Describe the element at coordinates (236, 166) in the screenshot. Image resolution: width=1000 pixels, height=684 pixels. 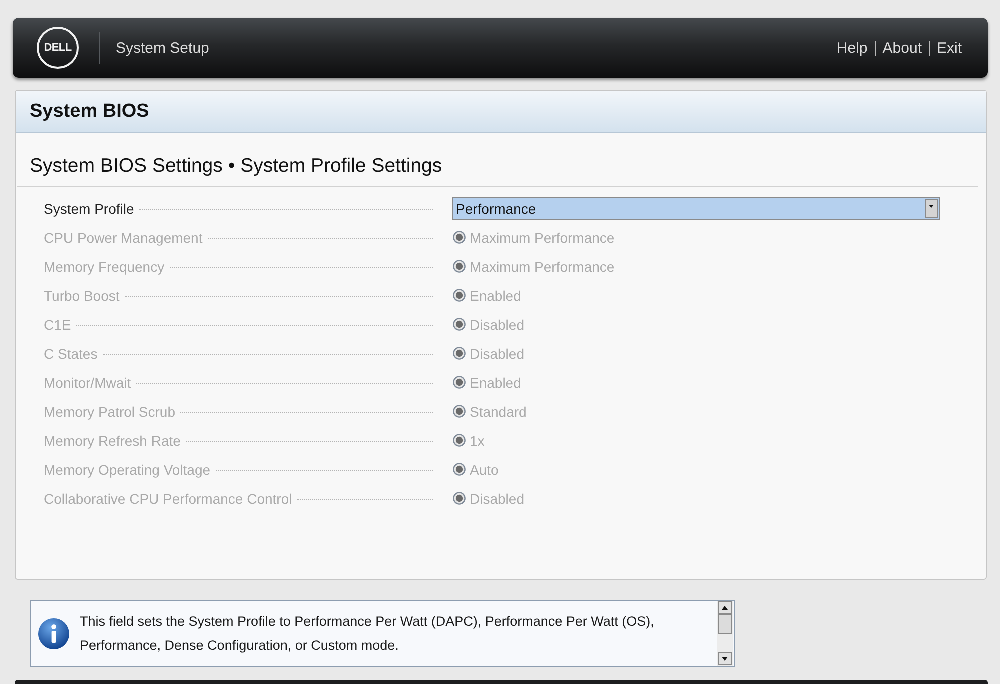
I see `page-heading: System BIOS Settings • System Profile Settings` at that location.